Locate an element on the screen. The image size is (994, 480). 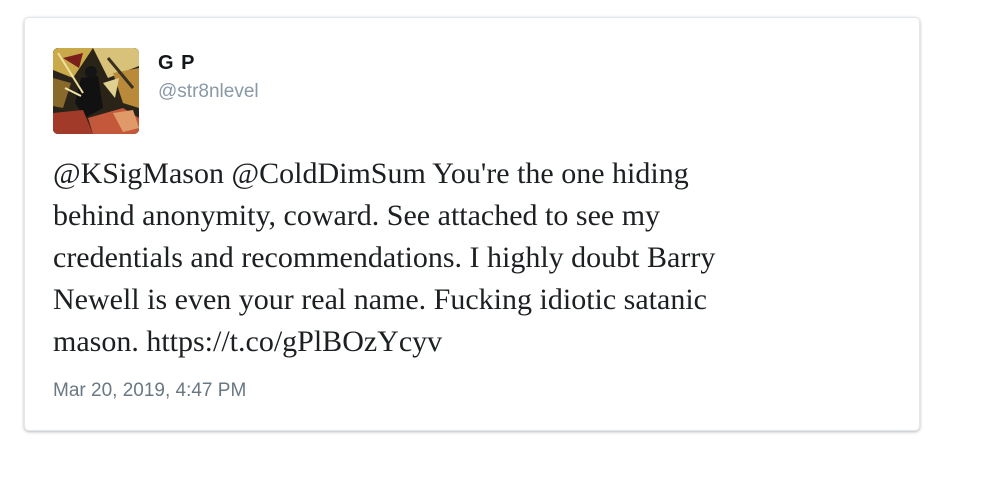
profile-image-icon is located at coordinates (96, 91).